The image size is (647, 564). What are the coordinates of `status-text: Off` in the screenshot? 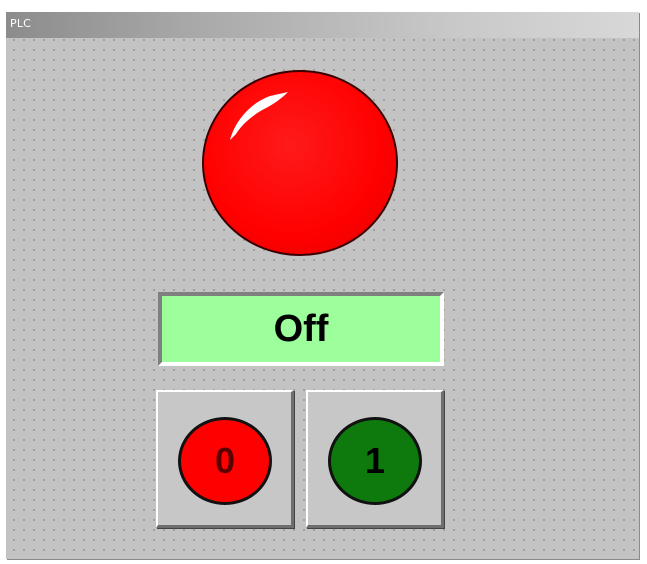 It's located at (301, 328).